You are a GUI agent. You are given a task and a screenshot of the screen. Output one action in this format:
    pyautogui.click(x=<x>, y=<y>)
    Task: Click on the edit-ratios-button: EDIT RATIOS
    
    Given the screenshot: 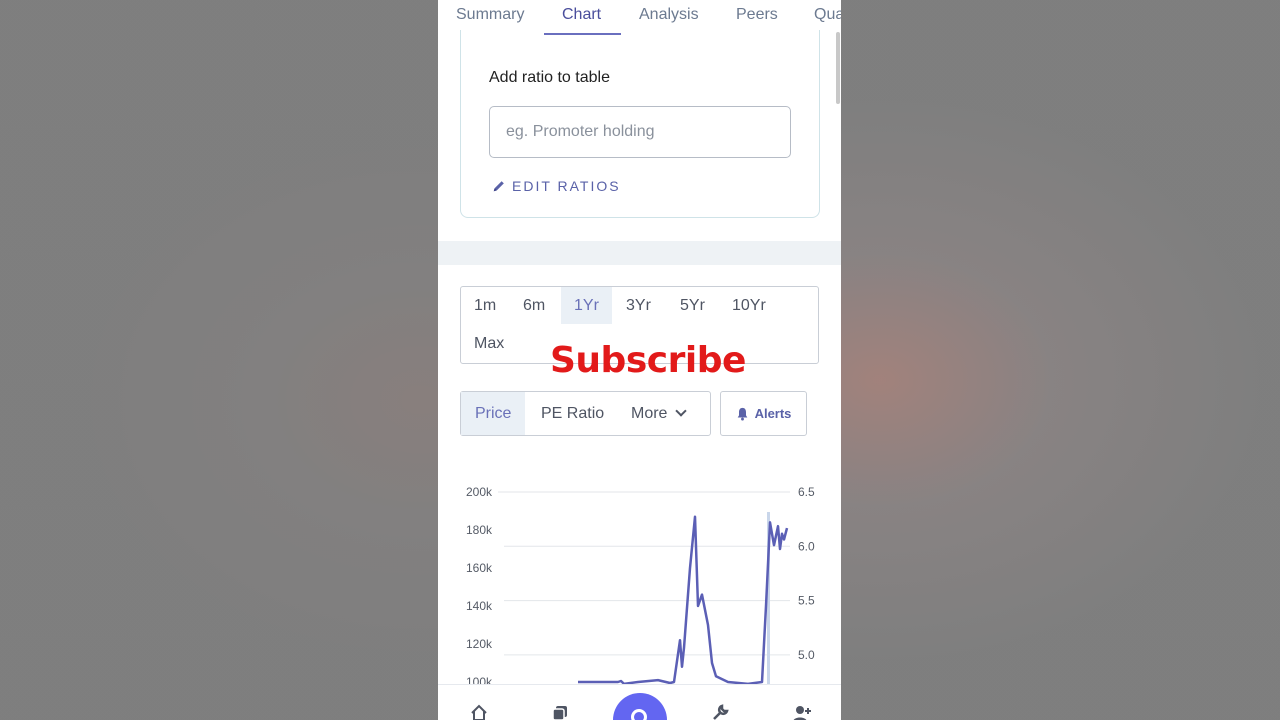 What is the action you would take?
    pyautogui.click(x=556, y=186)
    